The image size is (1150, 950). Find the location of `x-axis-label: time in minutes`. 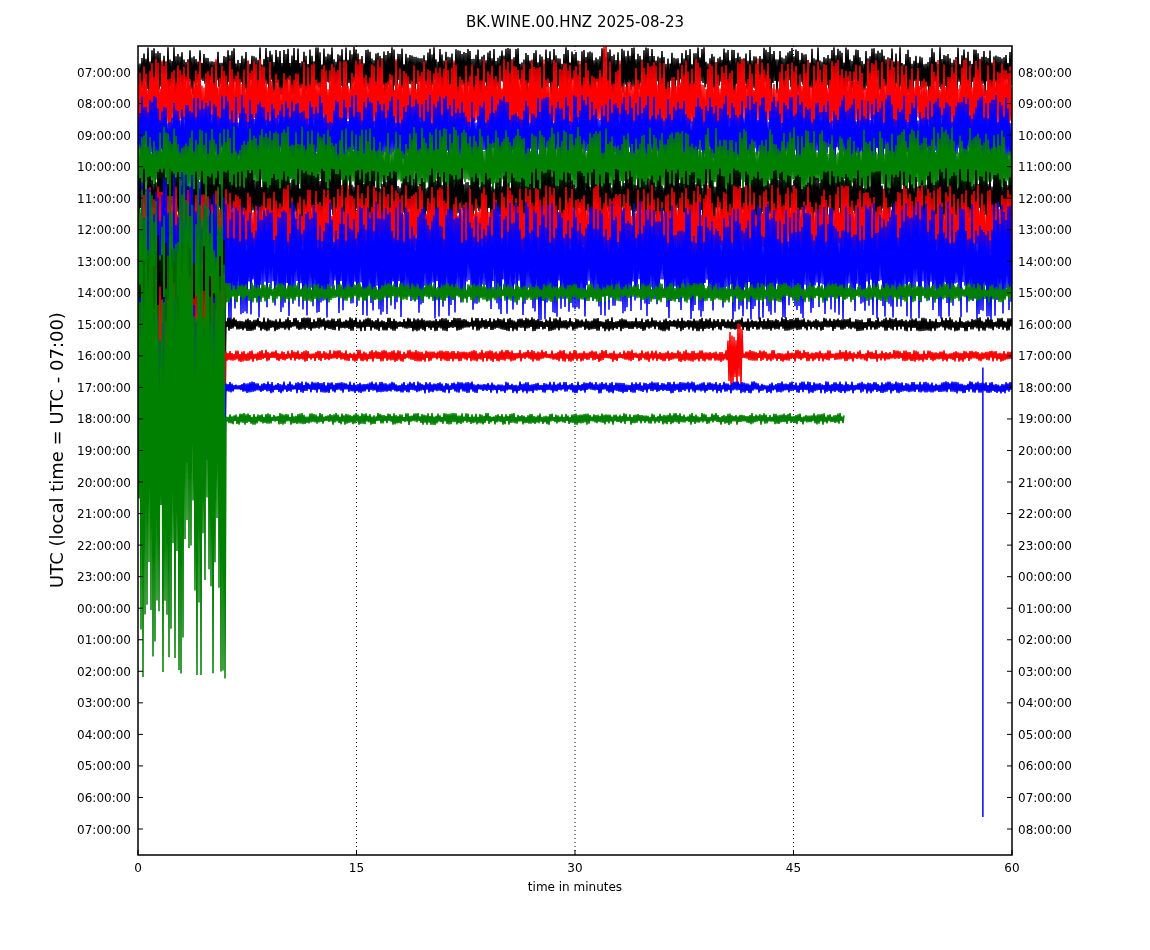

x-axis-label: time in minutes is located at coordinates (575, 887).